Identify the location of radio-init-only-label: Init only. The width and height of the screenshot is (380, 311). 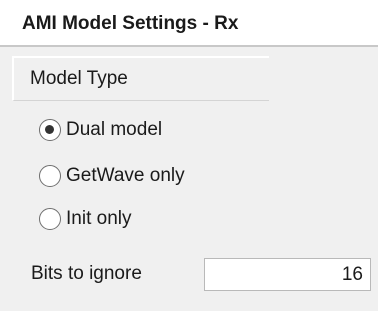
(98, 219).